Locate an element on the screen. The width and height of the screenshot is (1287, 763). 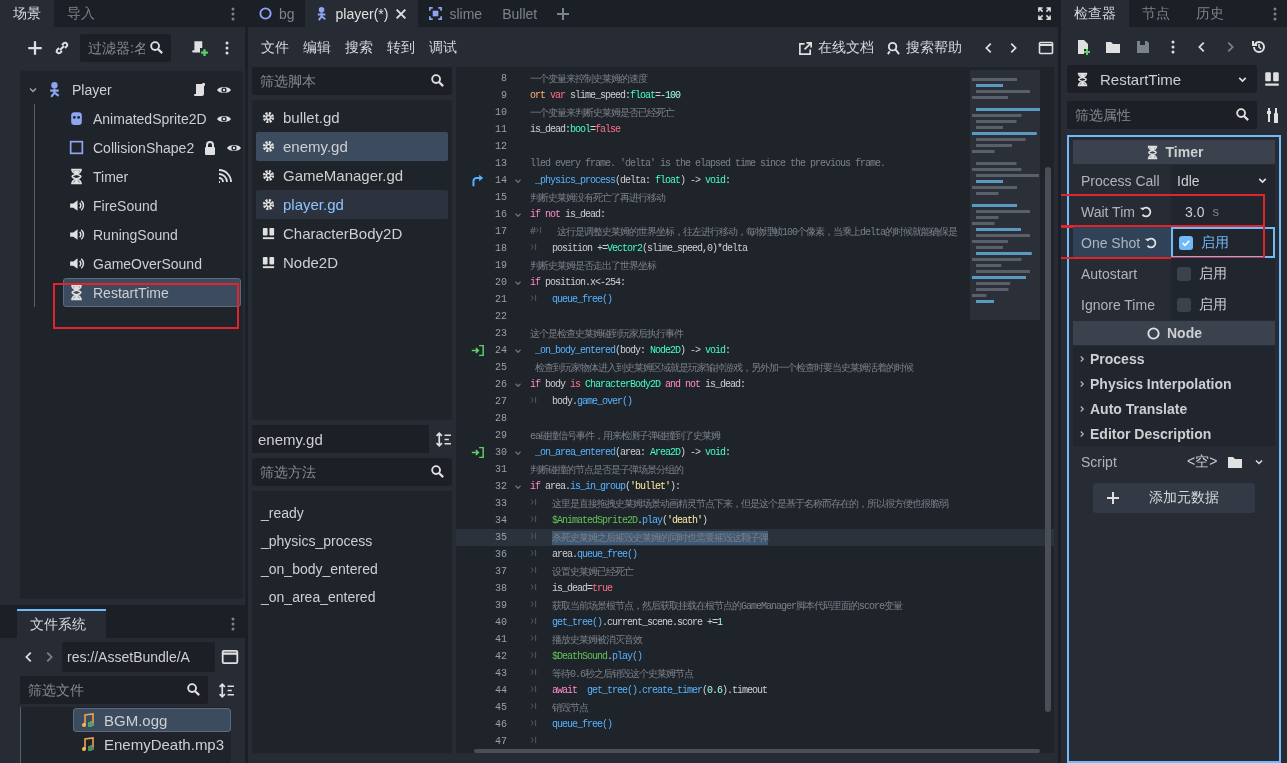
script-item: GameManager.gd is located at coordinates (352, 175).